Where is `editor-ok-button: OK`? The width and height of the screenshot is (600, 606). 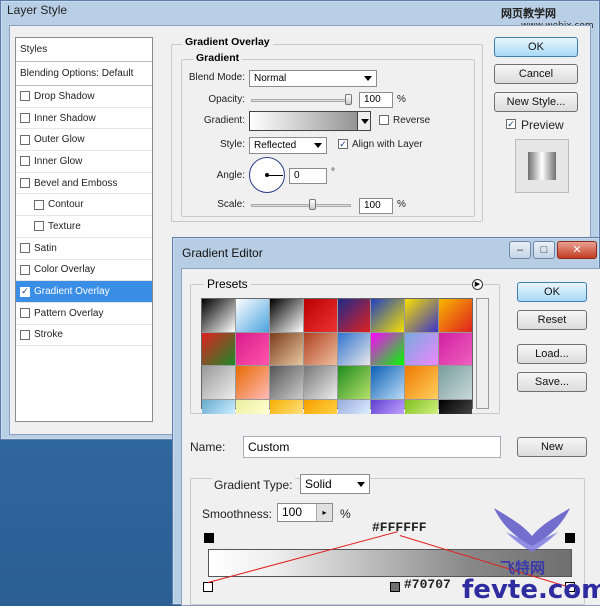
editor-ok-button: OK is located at coordinates (552, 292).